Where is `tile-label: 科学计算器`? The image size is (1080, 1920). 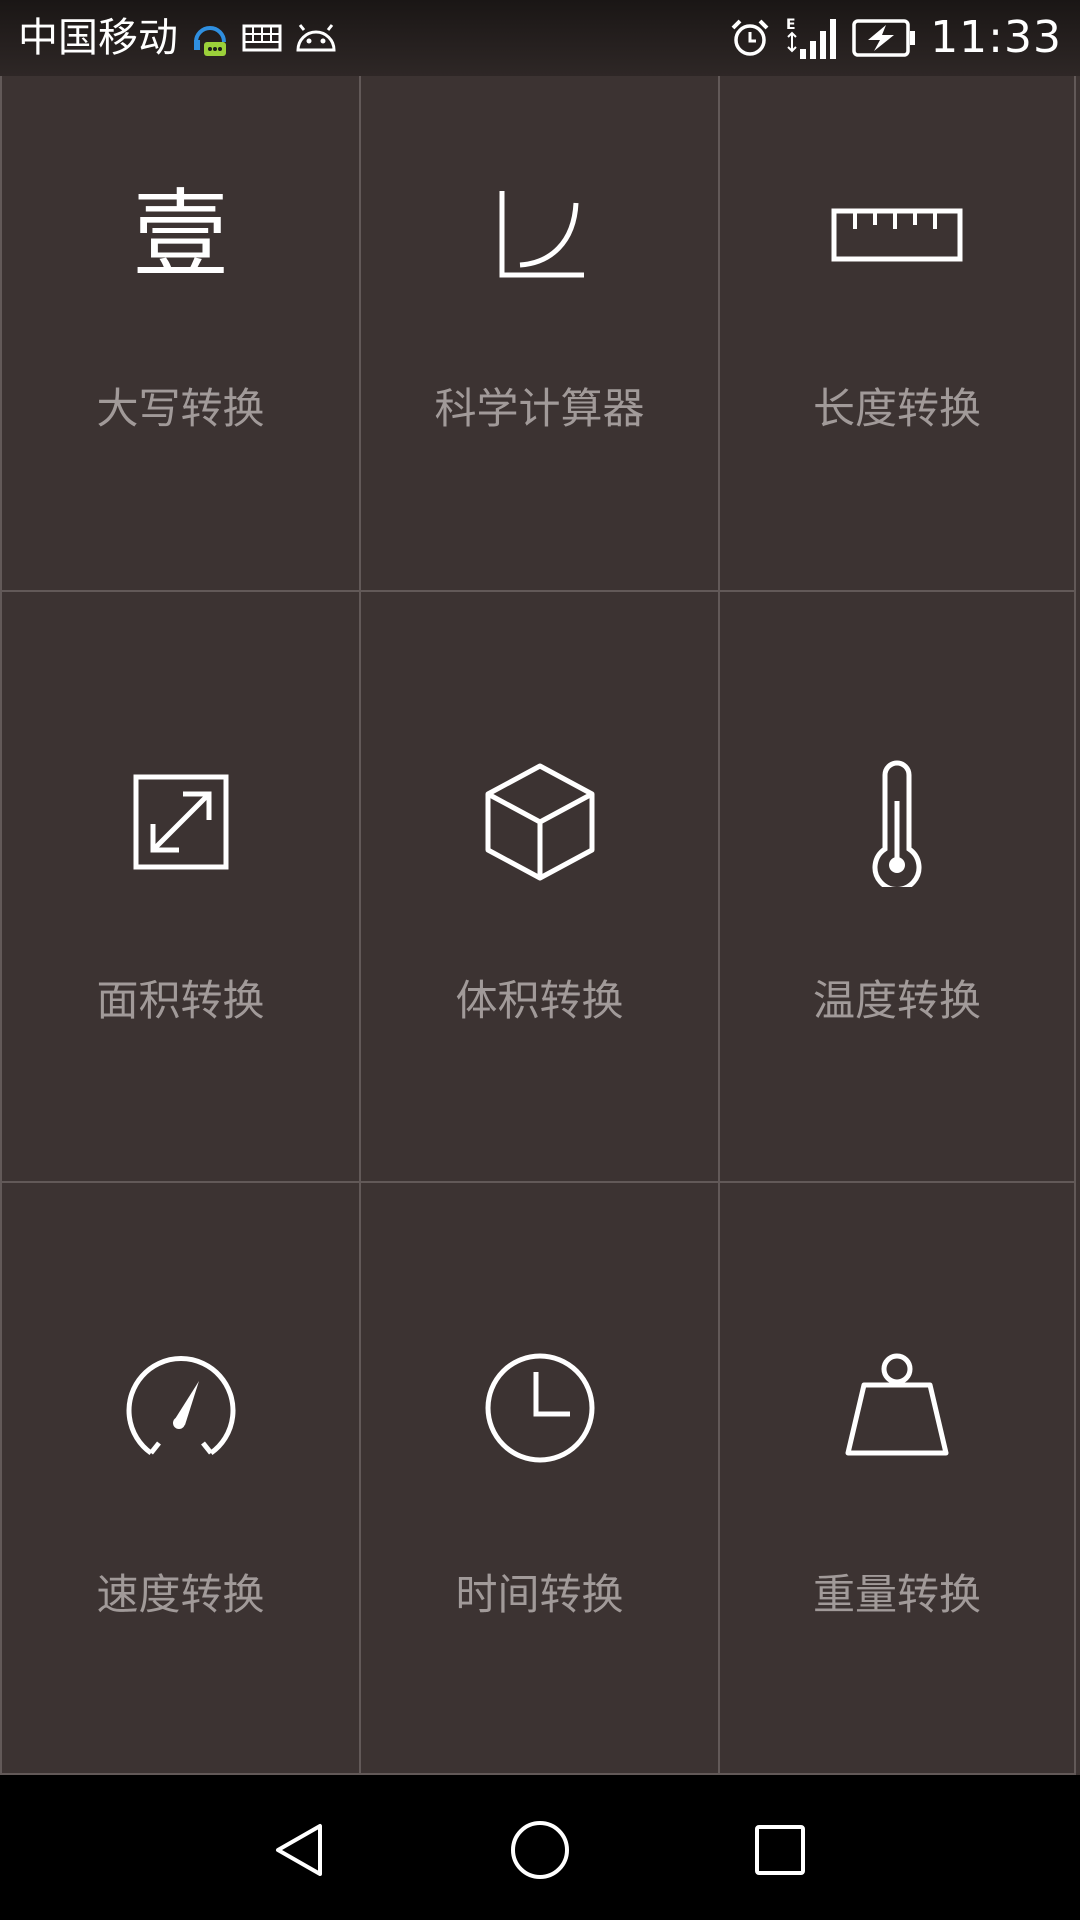
tile-label: 科学计算器 is located at coordinates (539, 408).